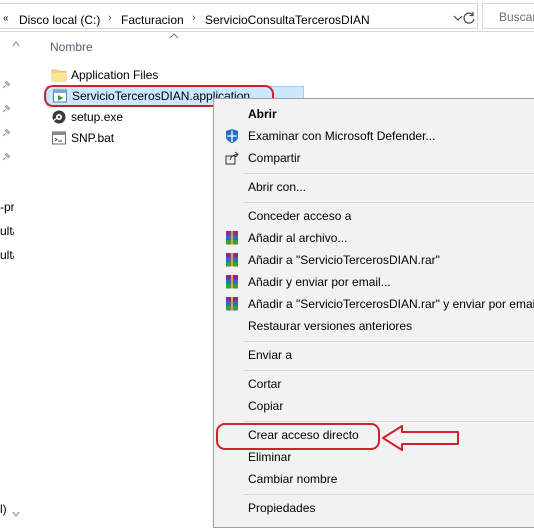 This screenshot has height=528, width=534. I want to click on menu-item-crear-acceso-directo: Crear acceso directo, so click(374, 435).